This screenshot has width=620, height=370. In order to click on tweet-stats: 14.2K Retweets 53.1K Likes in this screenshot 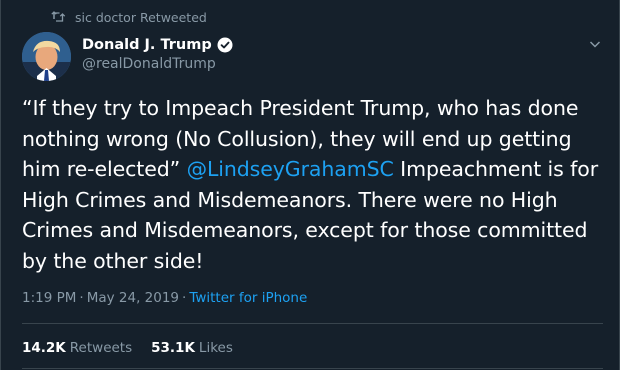, I will do `click(137, 348)`.